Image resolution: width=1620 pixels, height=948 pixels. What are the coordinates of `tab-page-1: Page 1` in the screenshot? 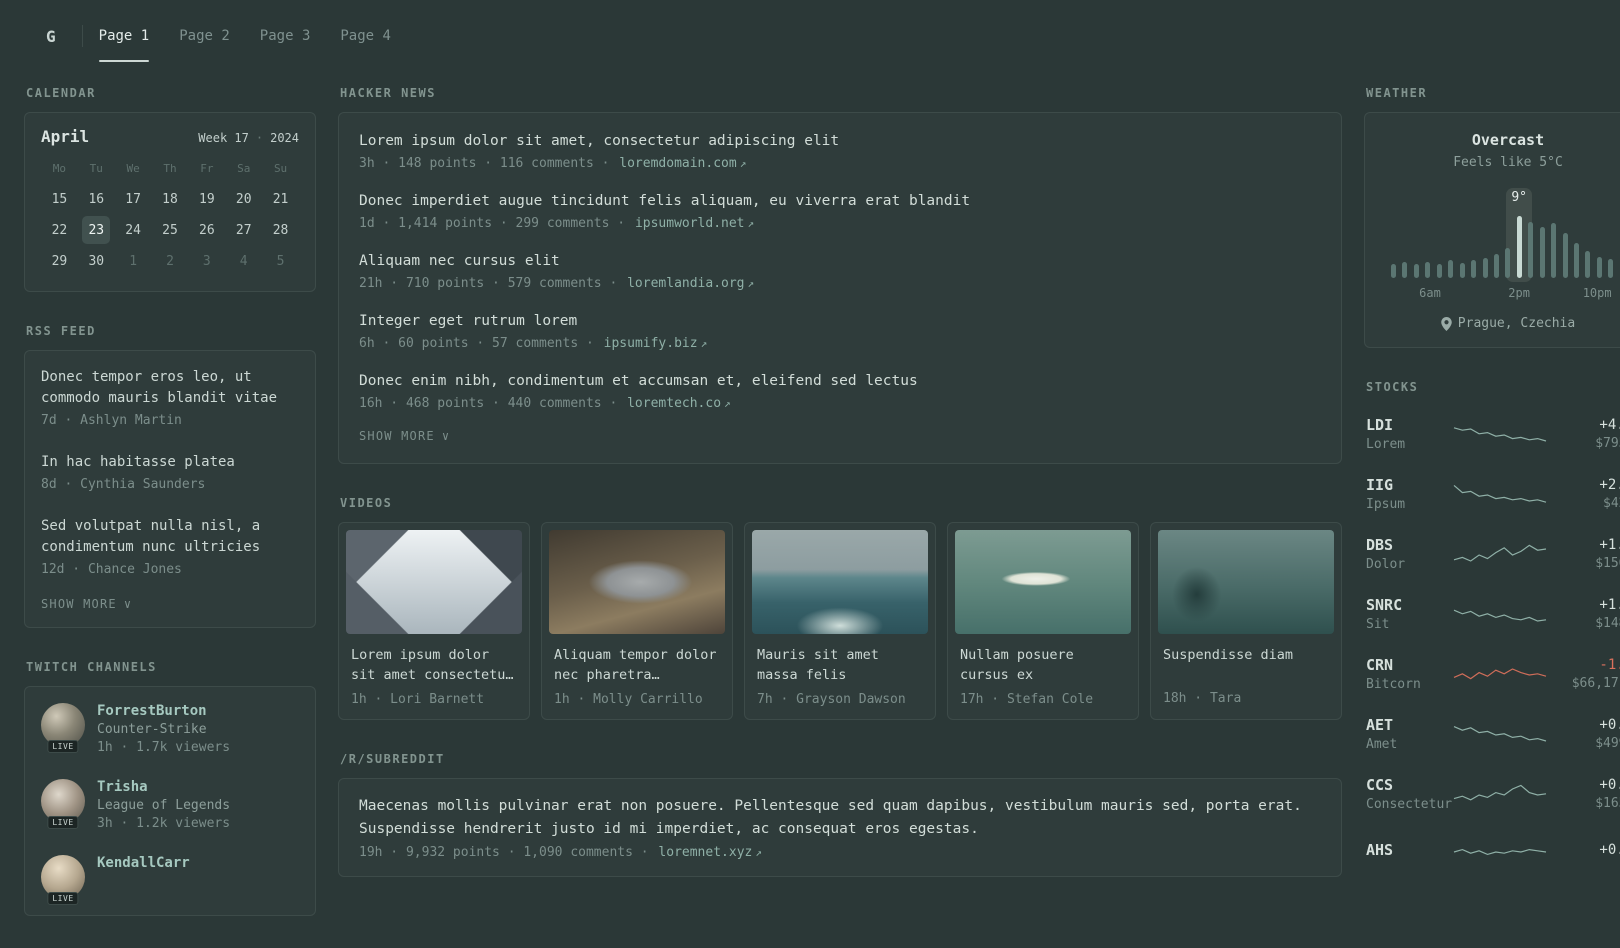 It's located at (124, 36).